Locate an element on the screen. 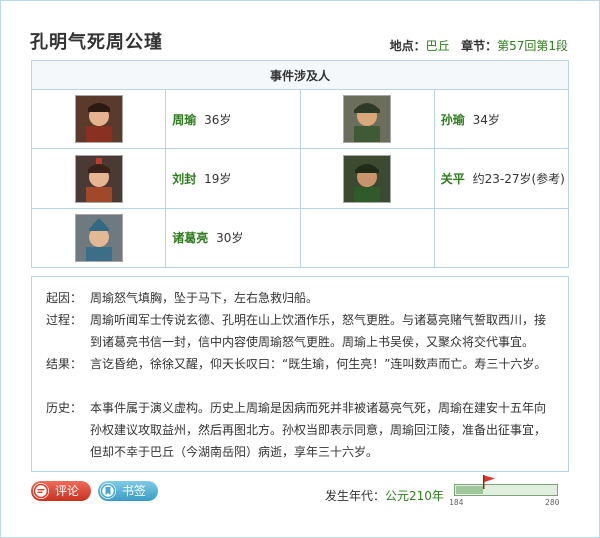  empty-avatar-cell is located at coordinates (367, 238).